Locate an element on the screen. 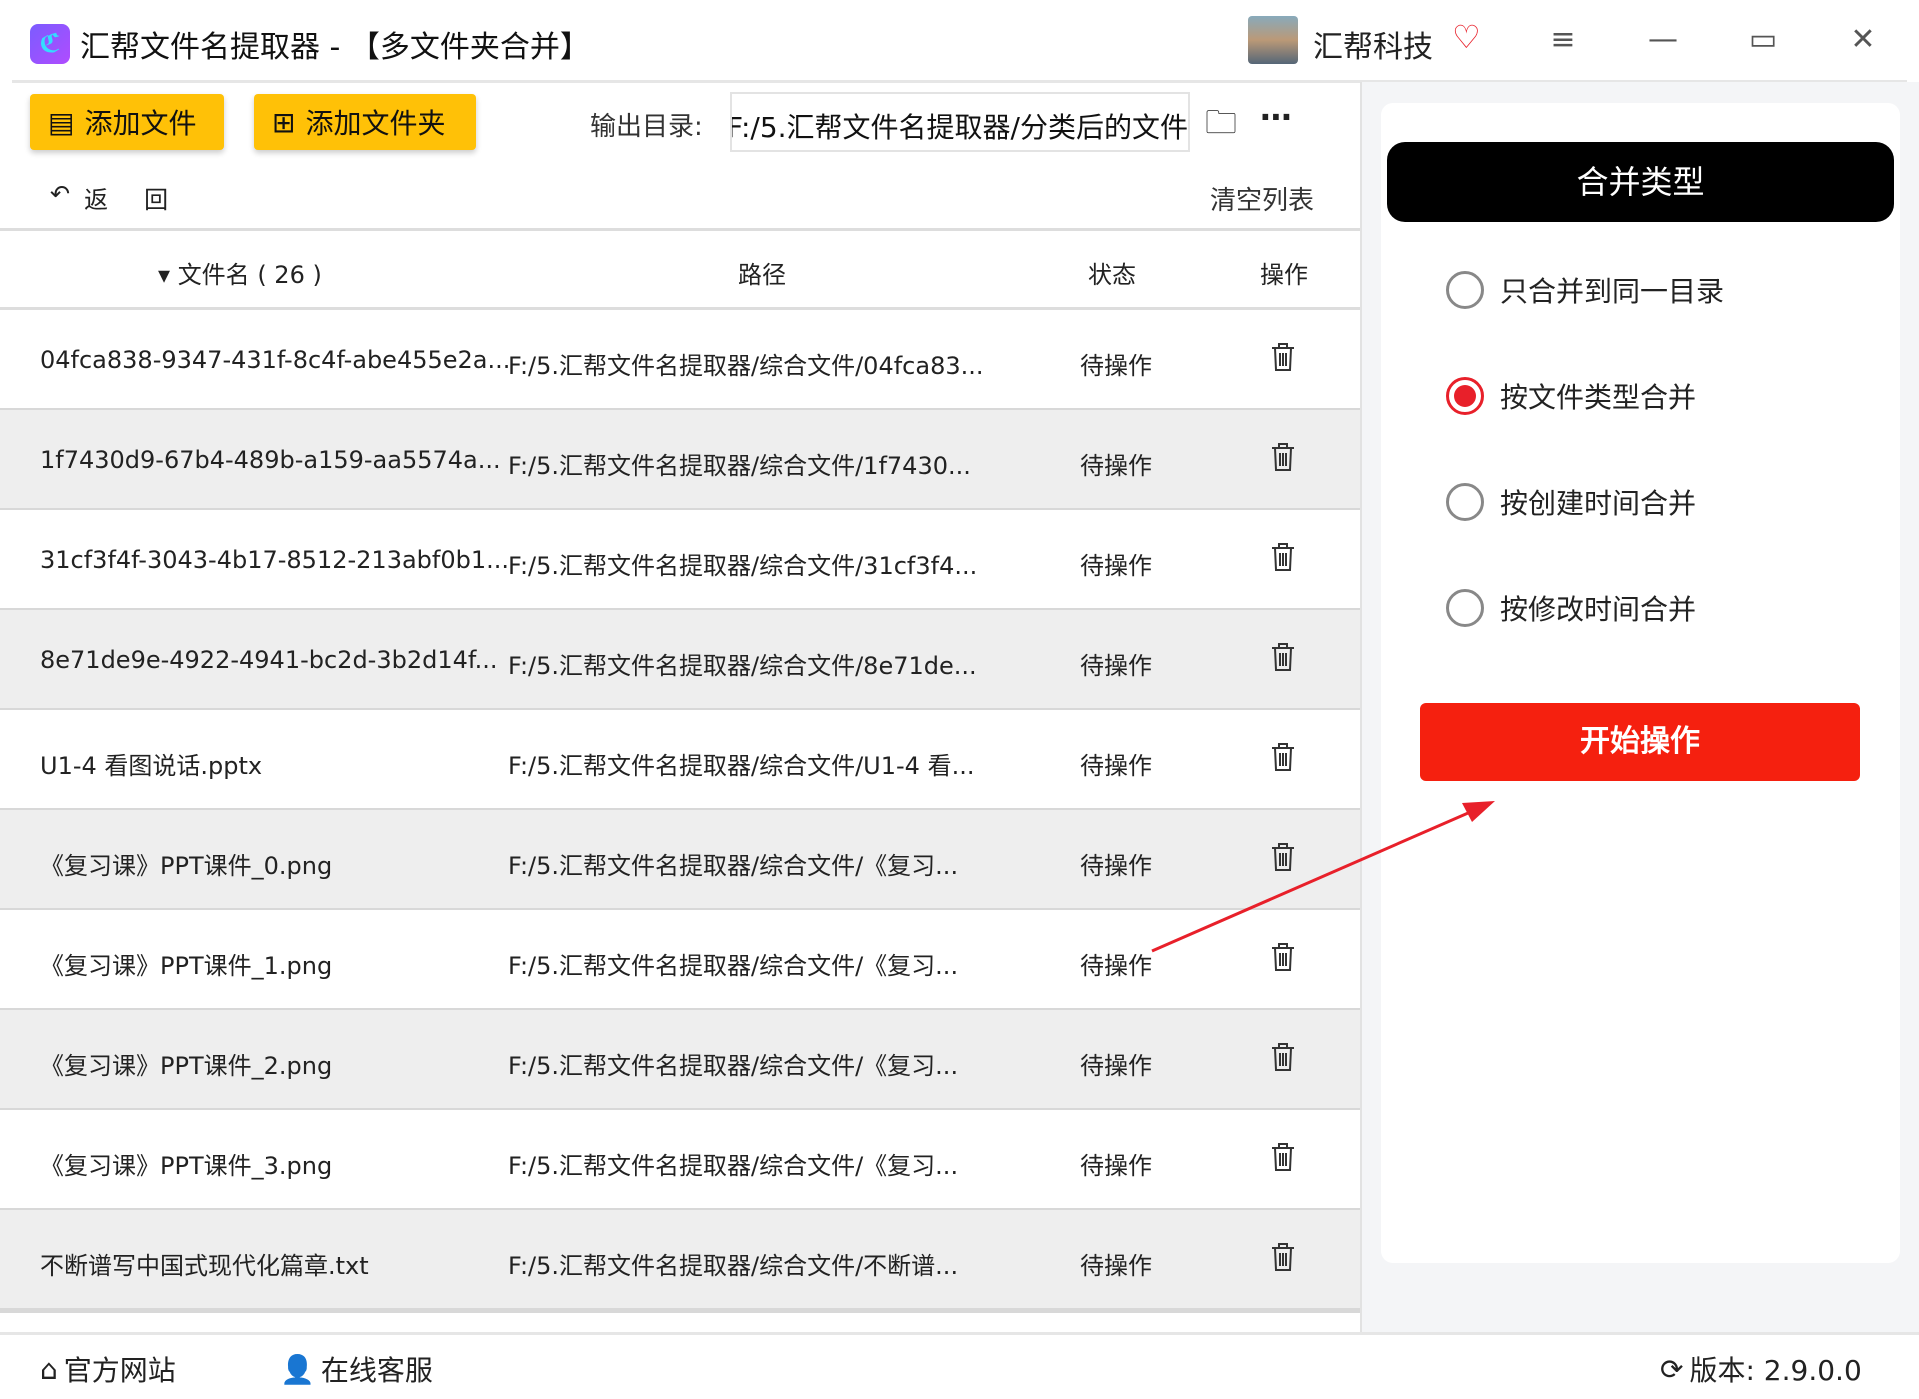 This screenshot has height=1399, width=1919. user-icon: 👤 is located at coordinates (297, 1369).